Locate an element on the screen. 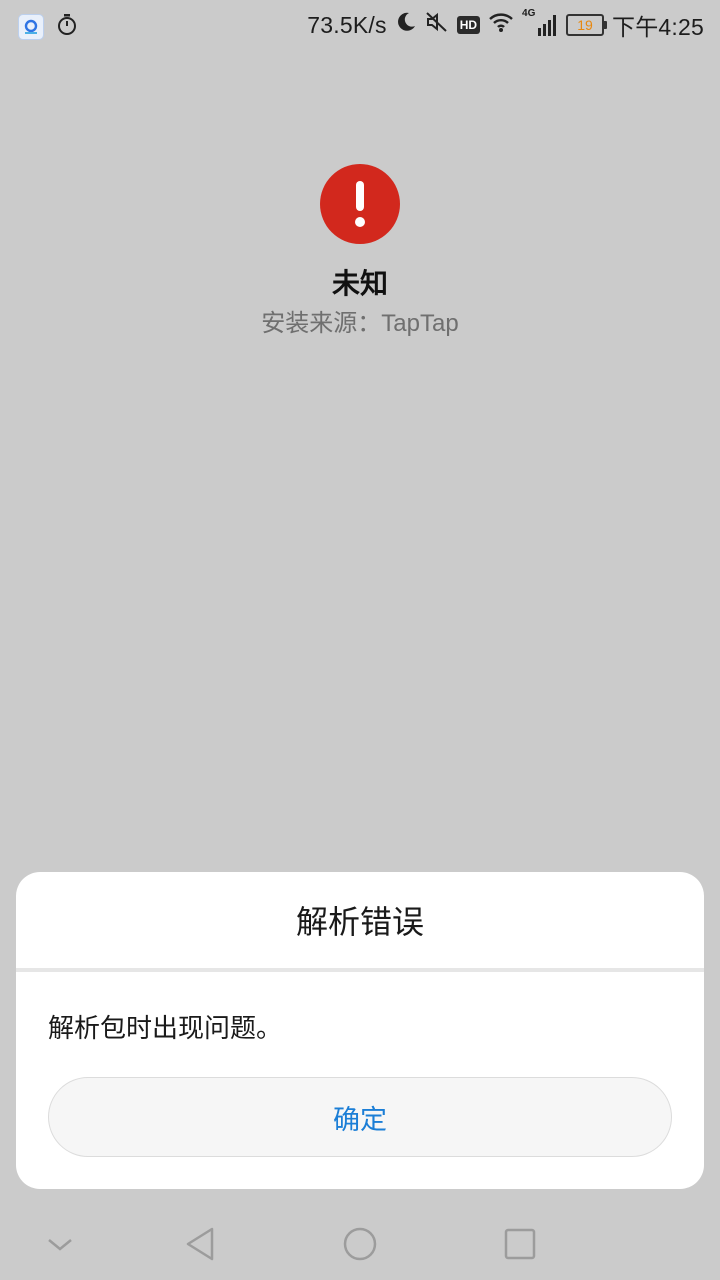 Image resolution: width=720 pixels, height=1280 pixels. back-triangle-icon is located at coordinates (200, 1244).